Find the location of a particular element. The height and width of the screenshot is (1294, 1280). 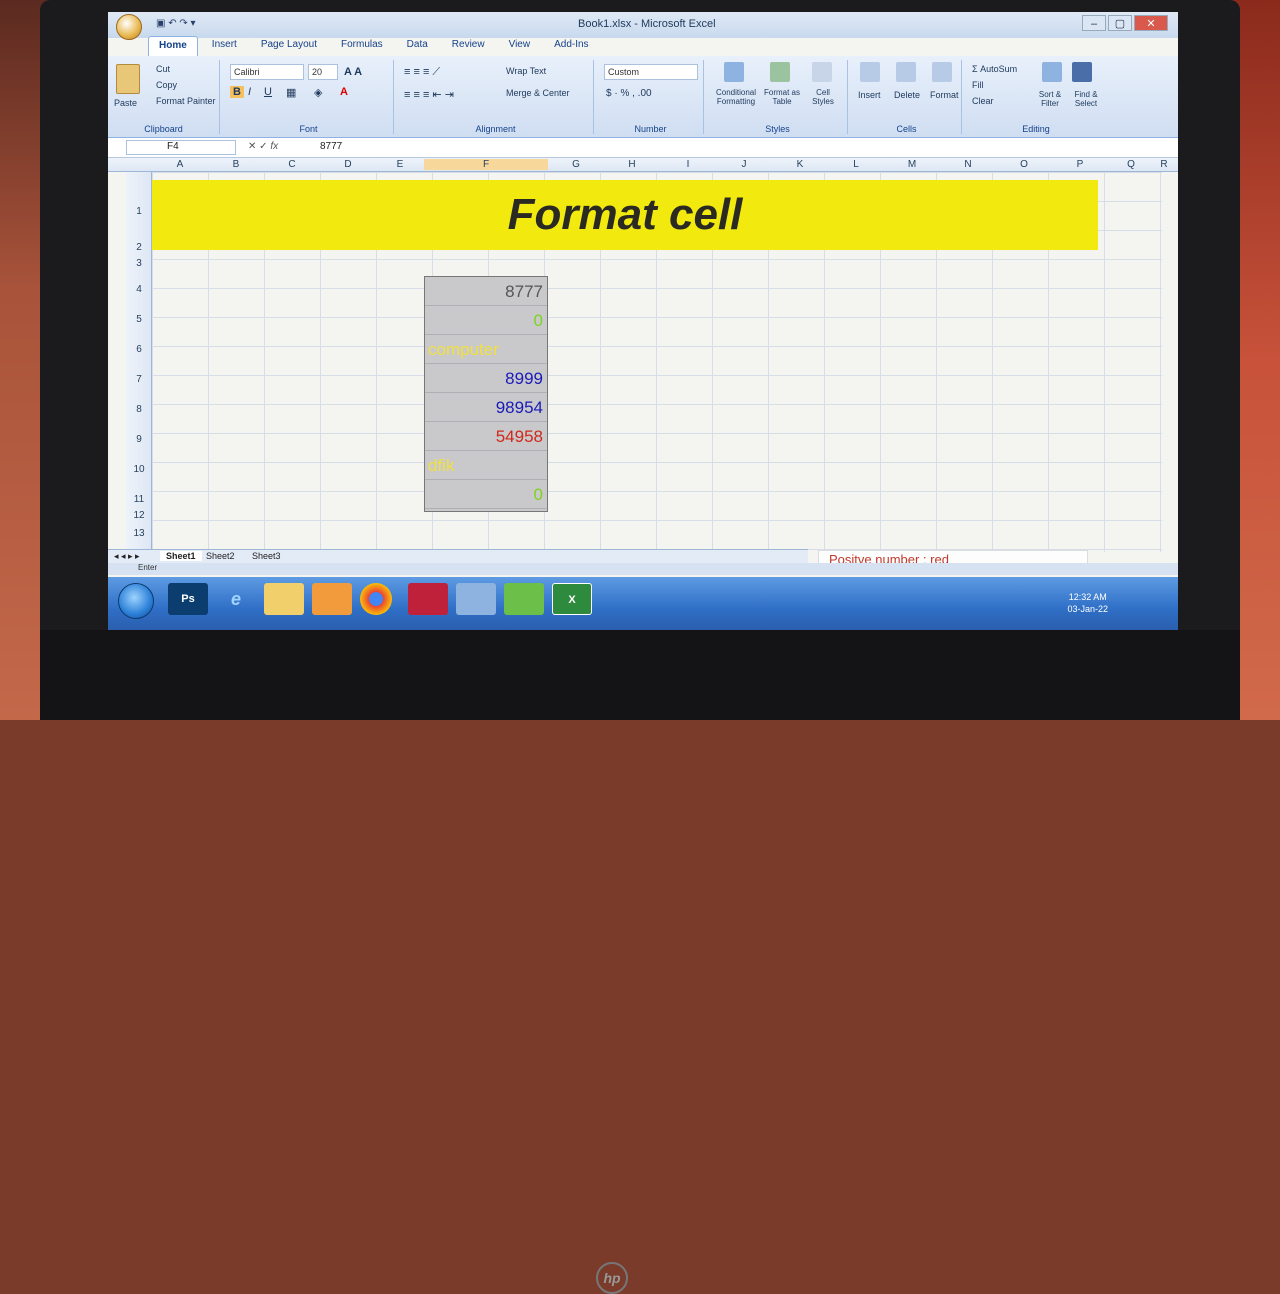

sort-filter-button: Sort & Filter is located at coordinates (1050, 99).